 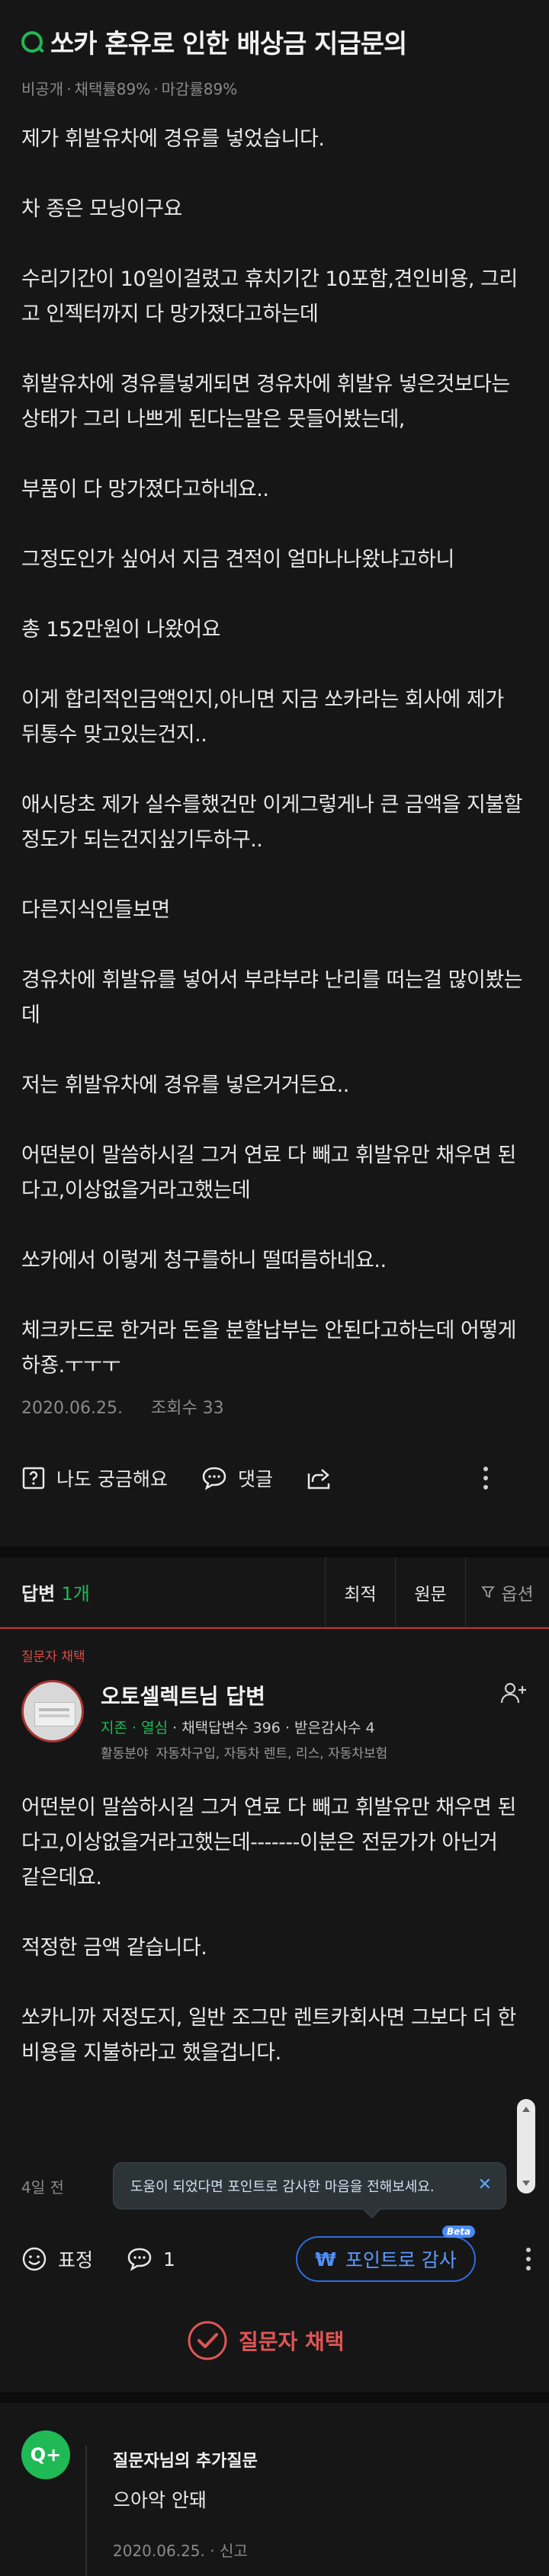 What do you see at coordinates (72, 1408) in the screenshot?
I see `question-date: 2020.06.25.` at bounding box center [72, 1408].